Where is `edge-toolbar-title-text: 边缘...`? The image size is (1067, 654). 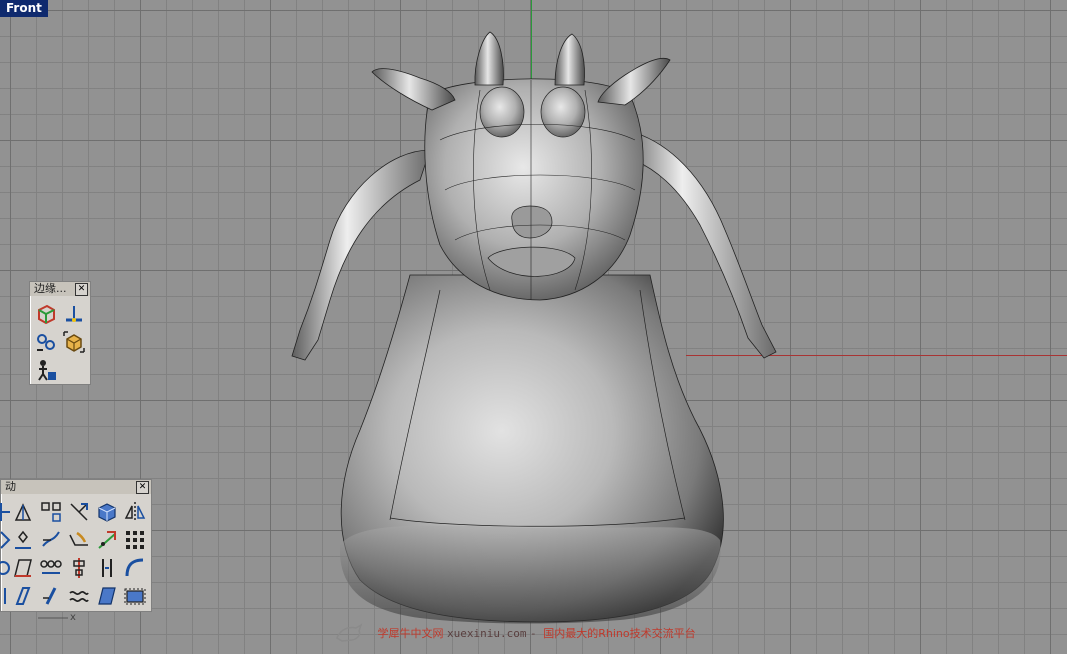 edge-toolbar-title-text: 边缘... is located at coordinates (50, 288).